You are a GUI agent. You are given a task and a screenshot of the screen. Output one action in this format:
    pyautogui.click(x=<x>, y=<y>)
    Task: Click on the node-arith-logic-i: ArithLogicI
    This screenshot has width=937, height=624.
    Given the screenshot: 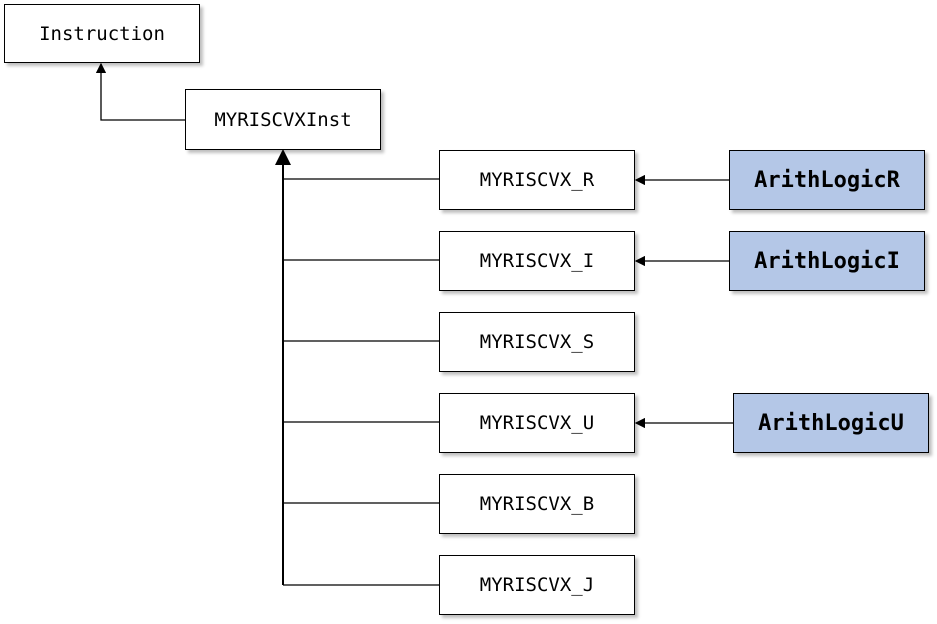 What is the action you would take?
    pyautogui.click(x=827, y=261)
    